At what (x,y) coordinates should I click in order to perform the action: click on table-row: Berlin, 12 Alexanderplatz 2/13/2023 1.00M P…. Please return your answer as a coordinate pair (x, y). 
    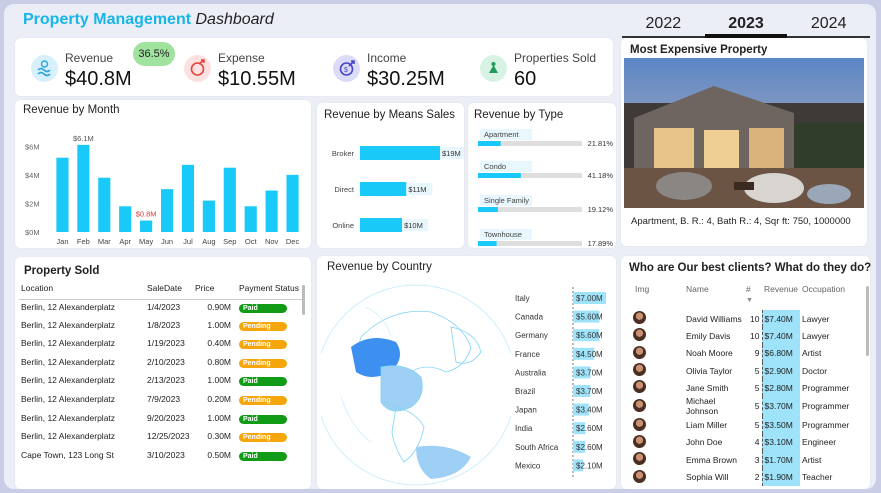
    Looking at the image, I should click on (161, 382).